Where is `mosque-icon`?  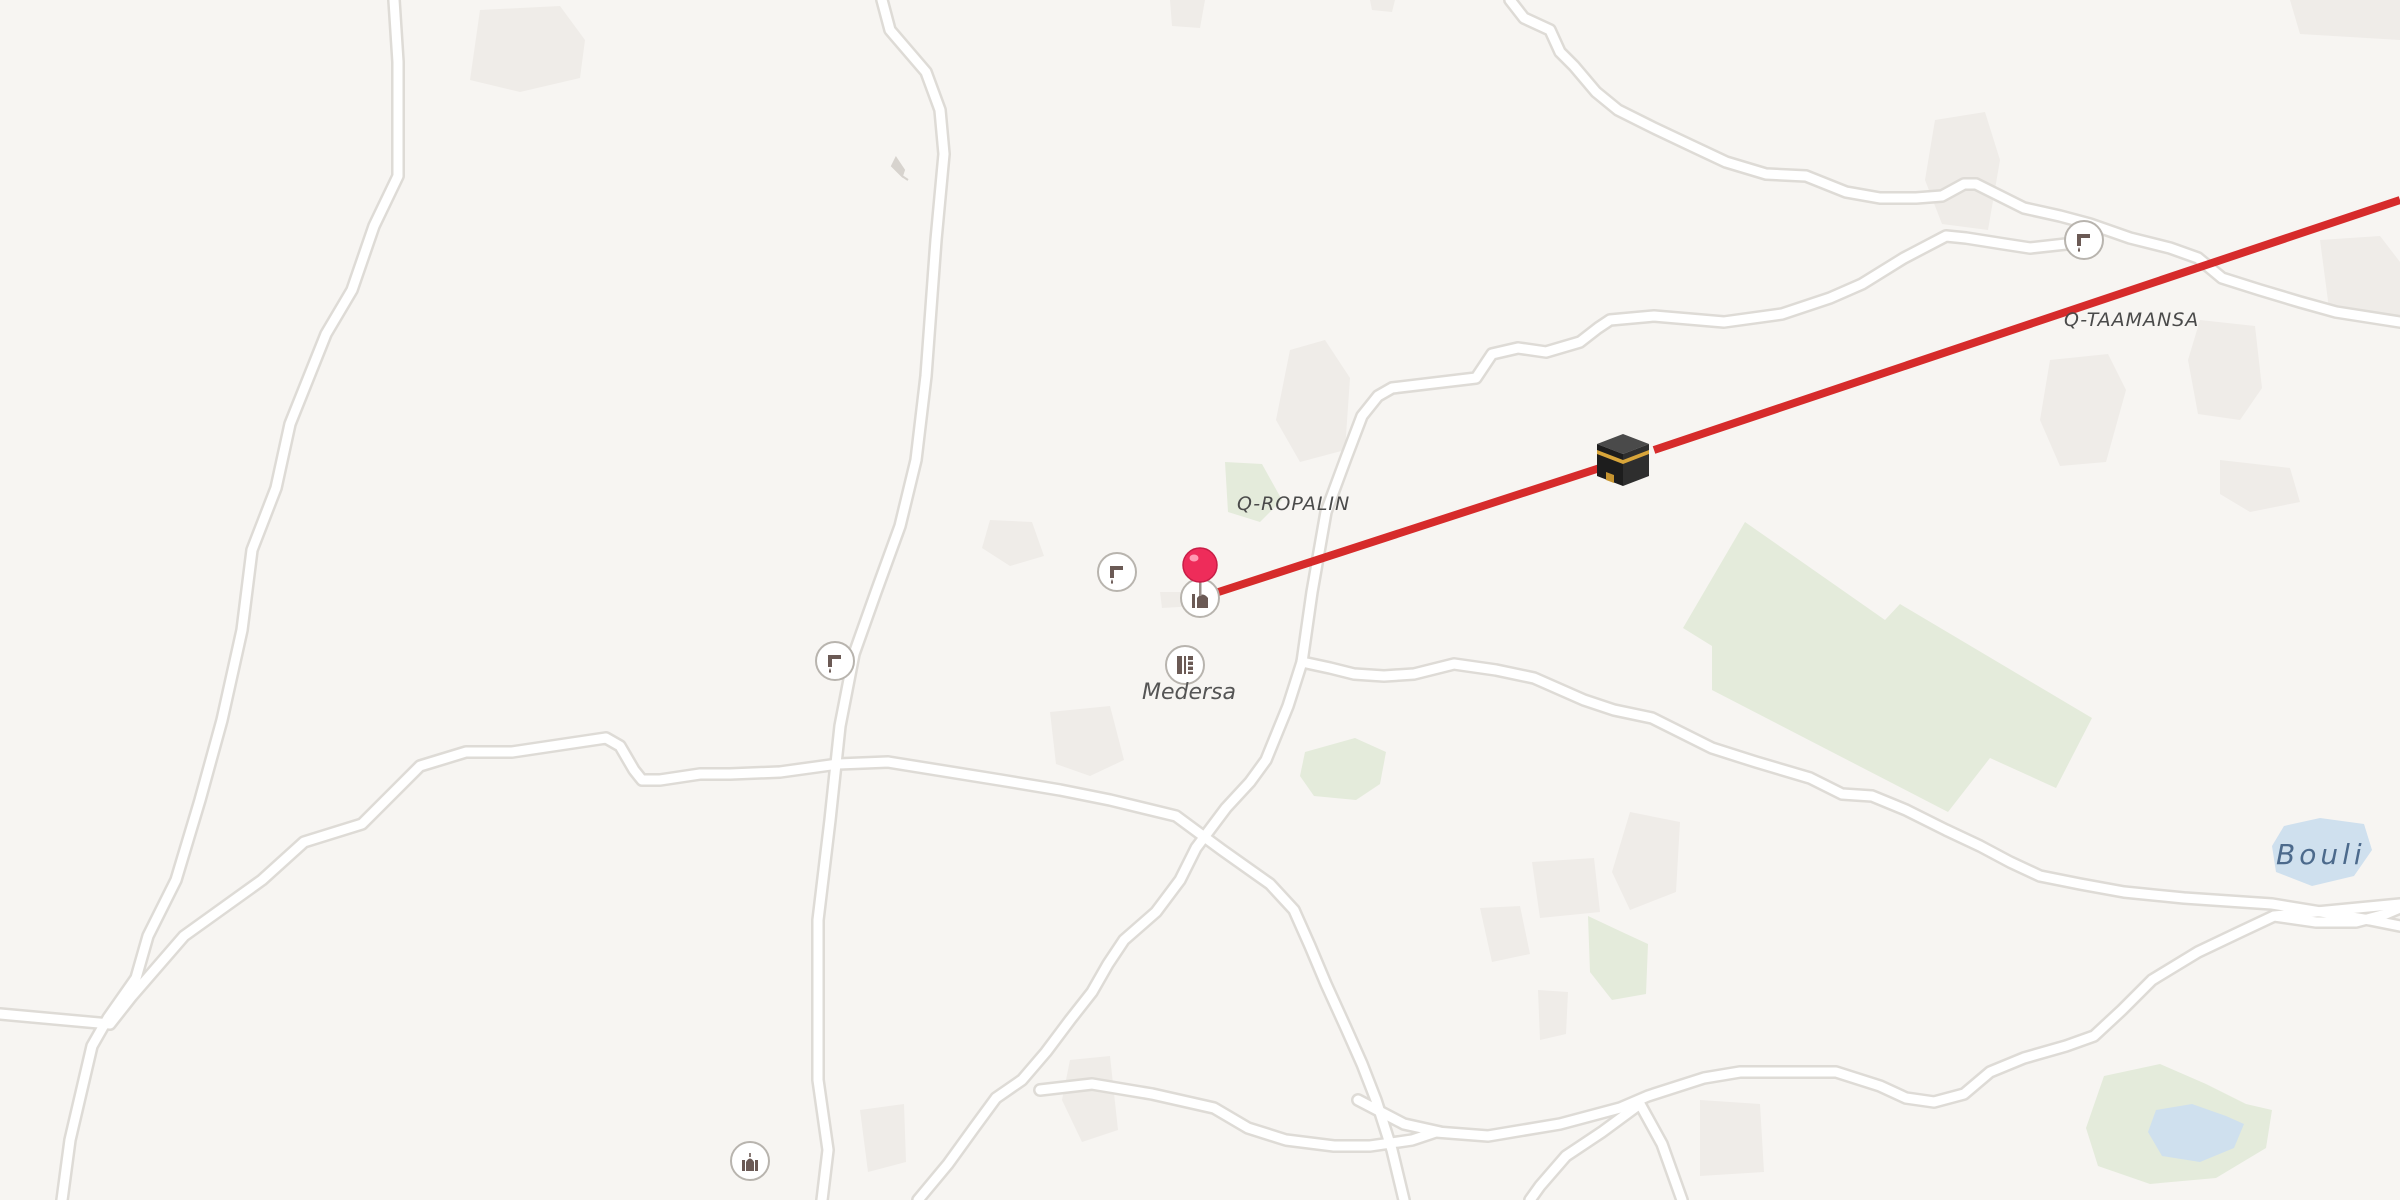 mosque-icon is located at coordinates (750, 1162).